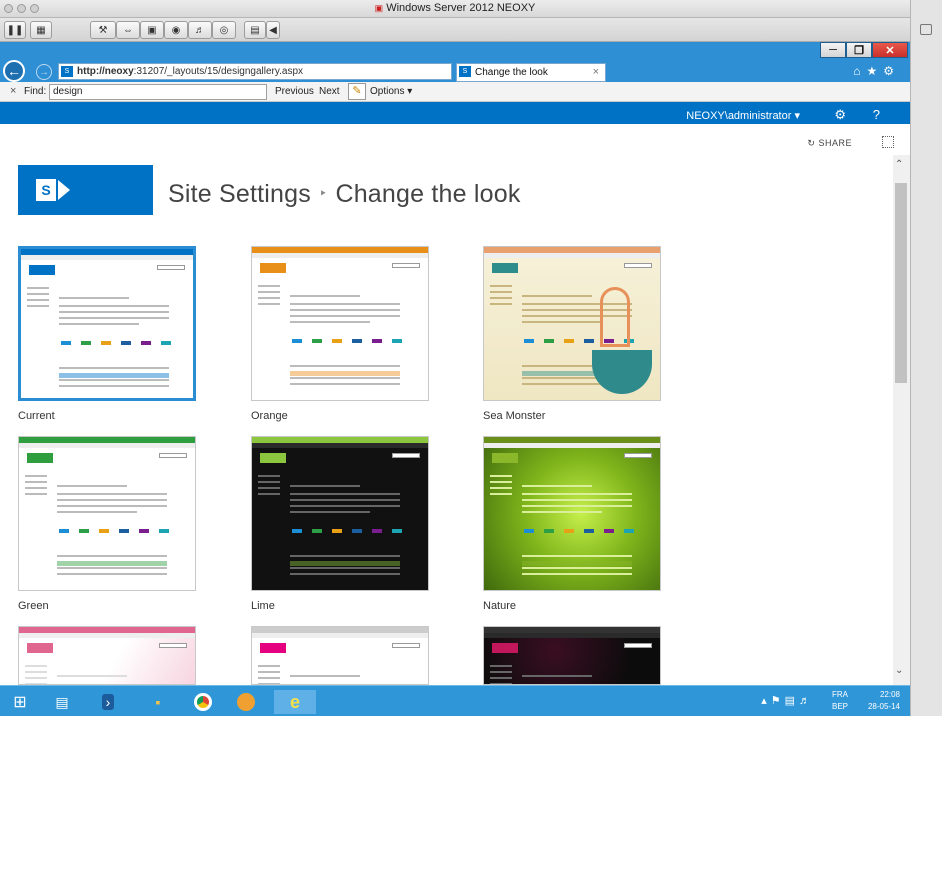 The width and height of the screenshot is (942, 881). Describe the element at coordinates (294, 91) in the screenshot. I see `previous-button: Previous` at that location.